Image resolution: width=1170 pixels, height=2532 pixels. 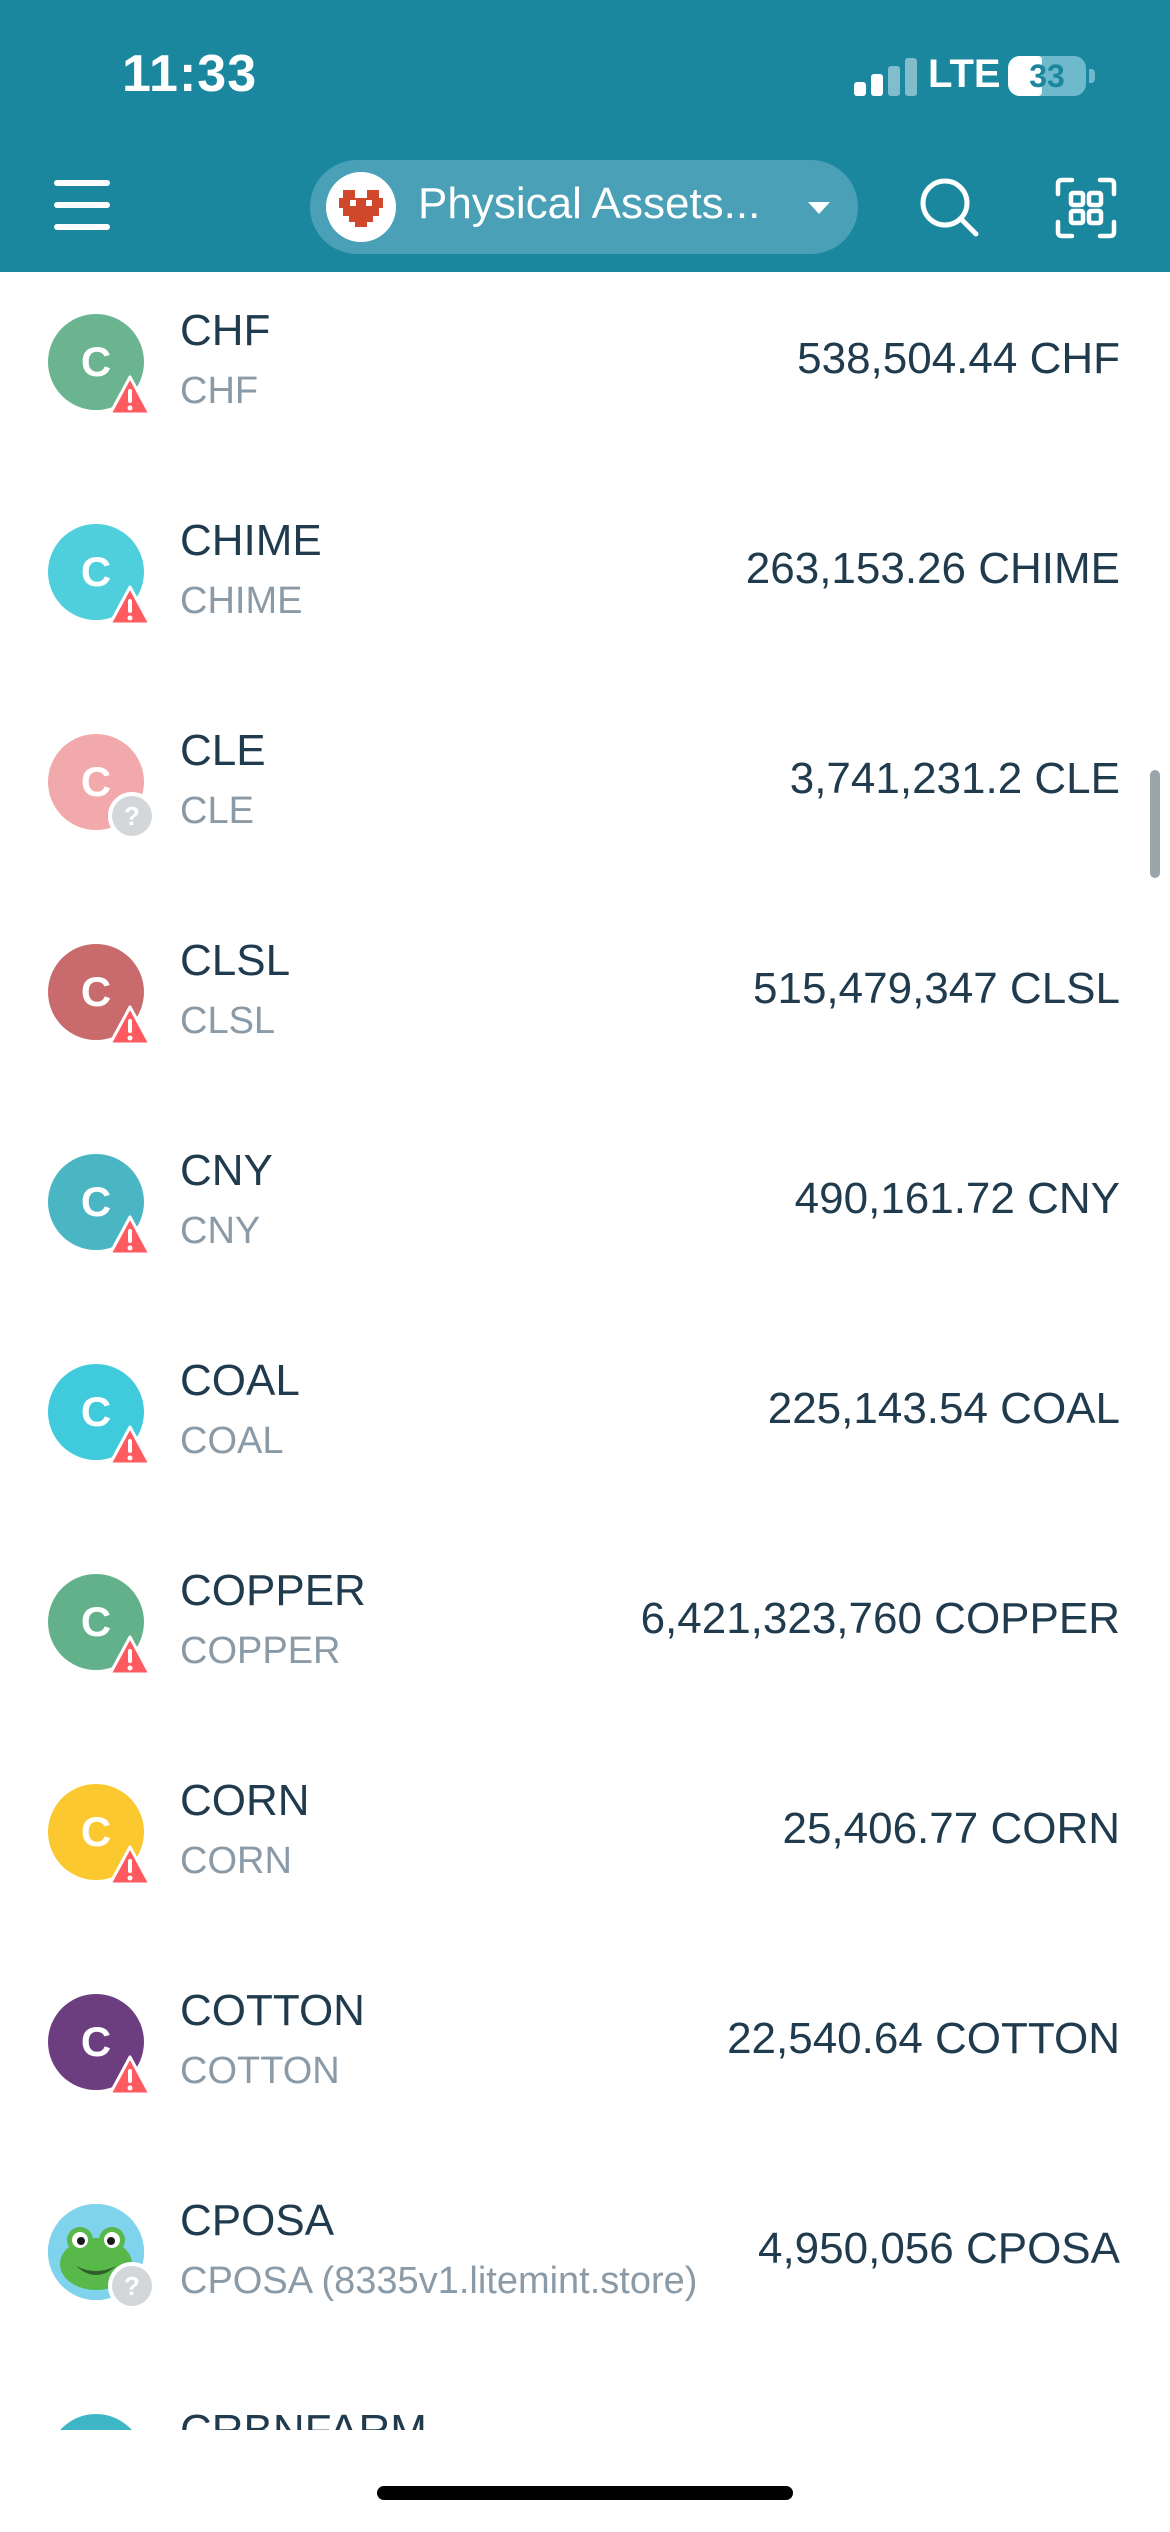 I want to click on token-name: COPPER, so click(x=260, y=1651).